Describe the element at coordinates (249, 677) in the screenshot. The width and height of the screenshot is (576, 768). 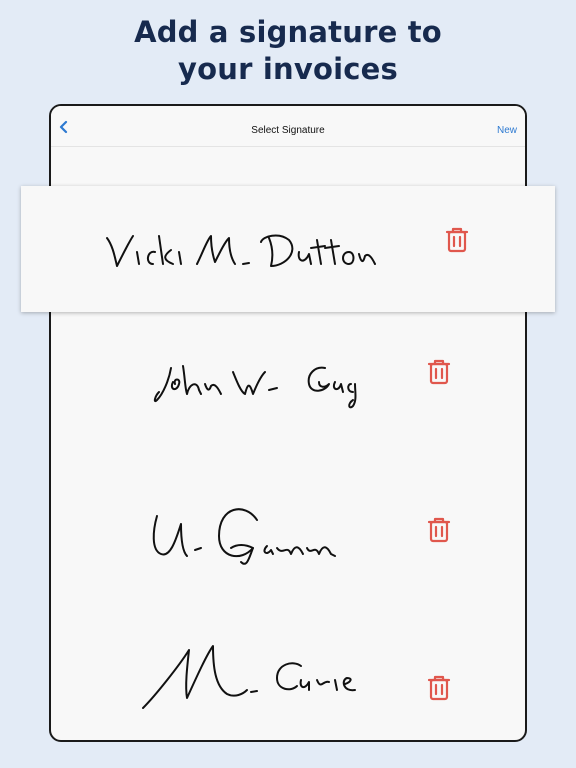
I see `signature-image-m-curie` at that location.